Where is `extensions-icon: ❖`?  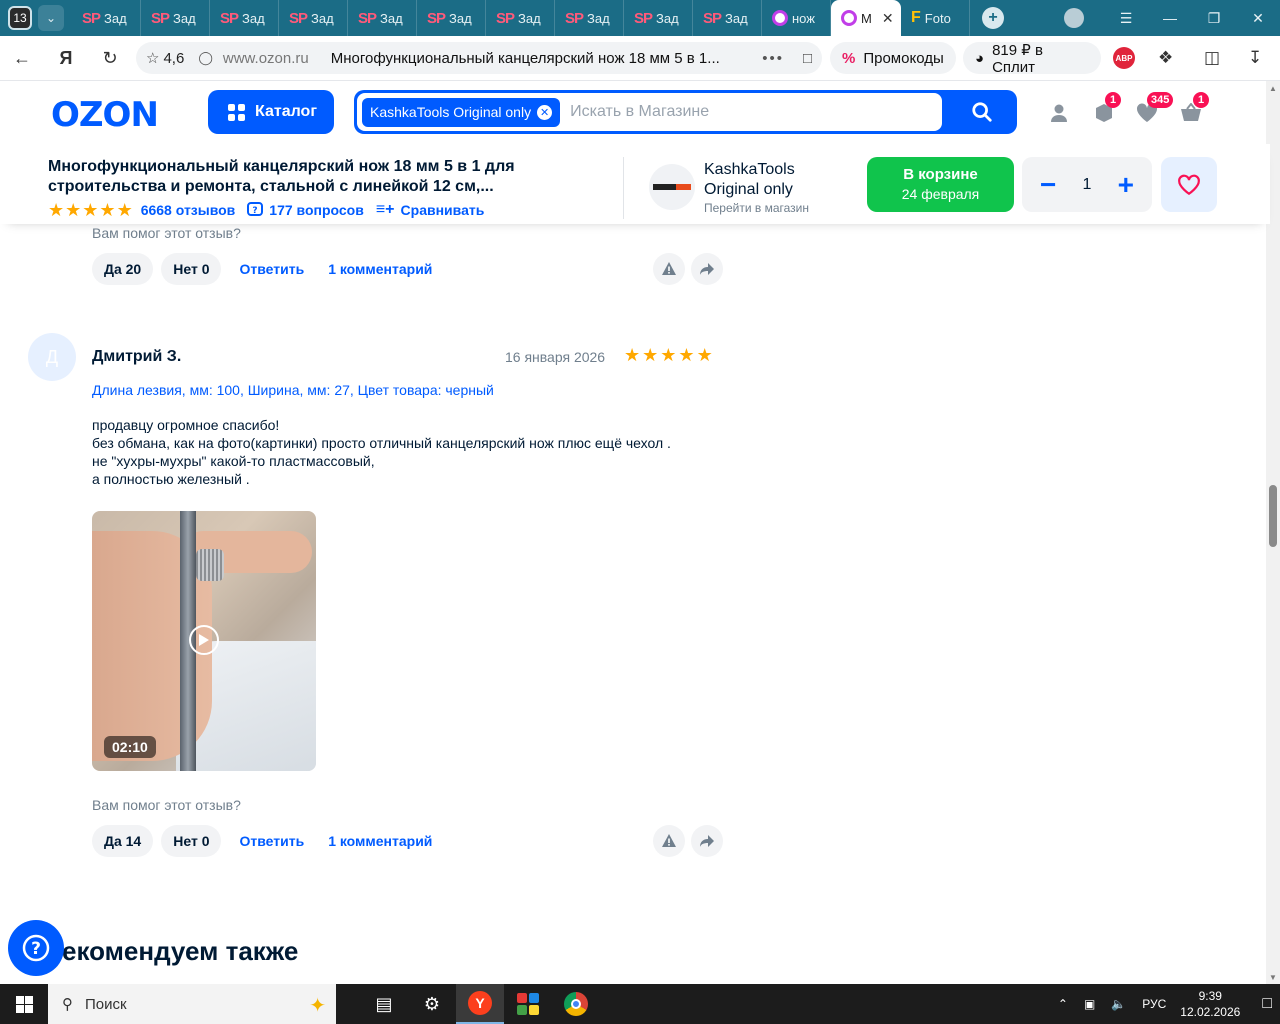 extensions-icon: ❖ is located at coordinates (1165, 58).